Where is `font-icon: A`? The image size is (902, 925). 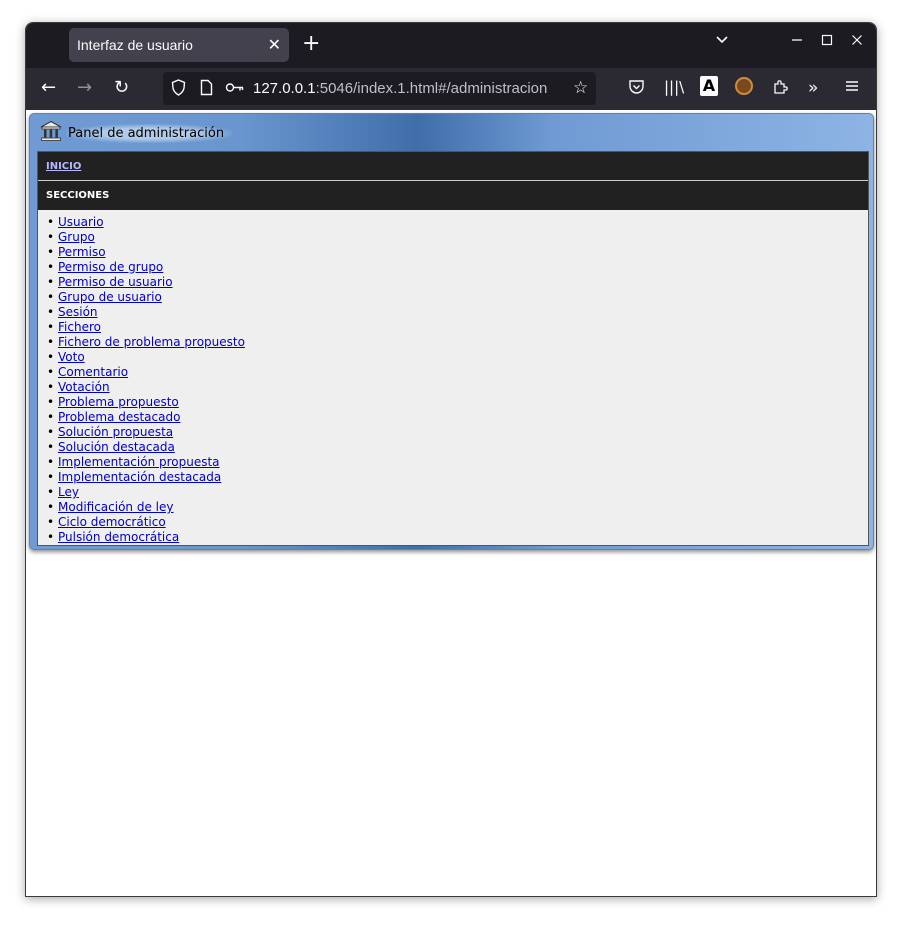 font-icon: A is located at coordinates (709, 86).